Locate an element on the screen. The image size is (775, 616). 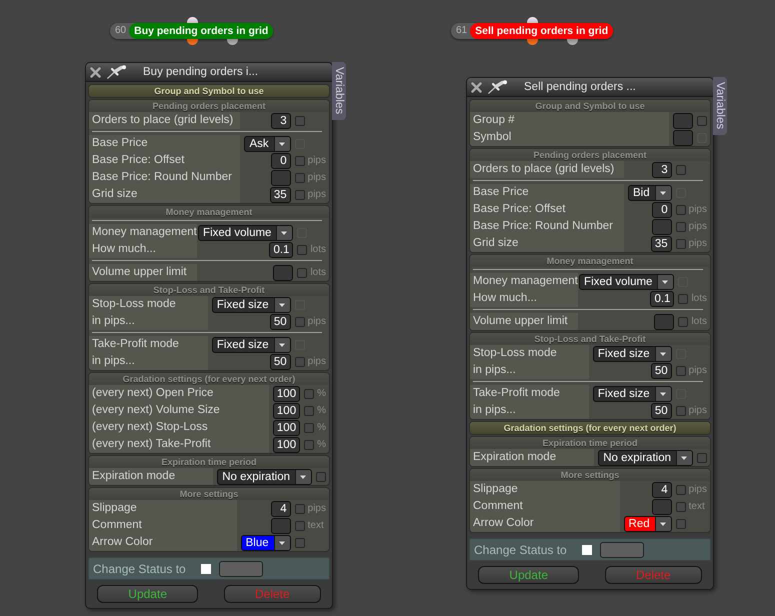
unit-label: lots is located at coordinates (318, 249).